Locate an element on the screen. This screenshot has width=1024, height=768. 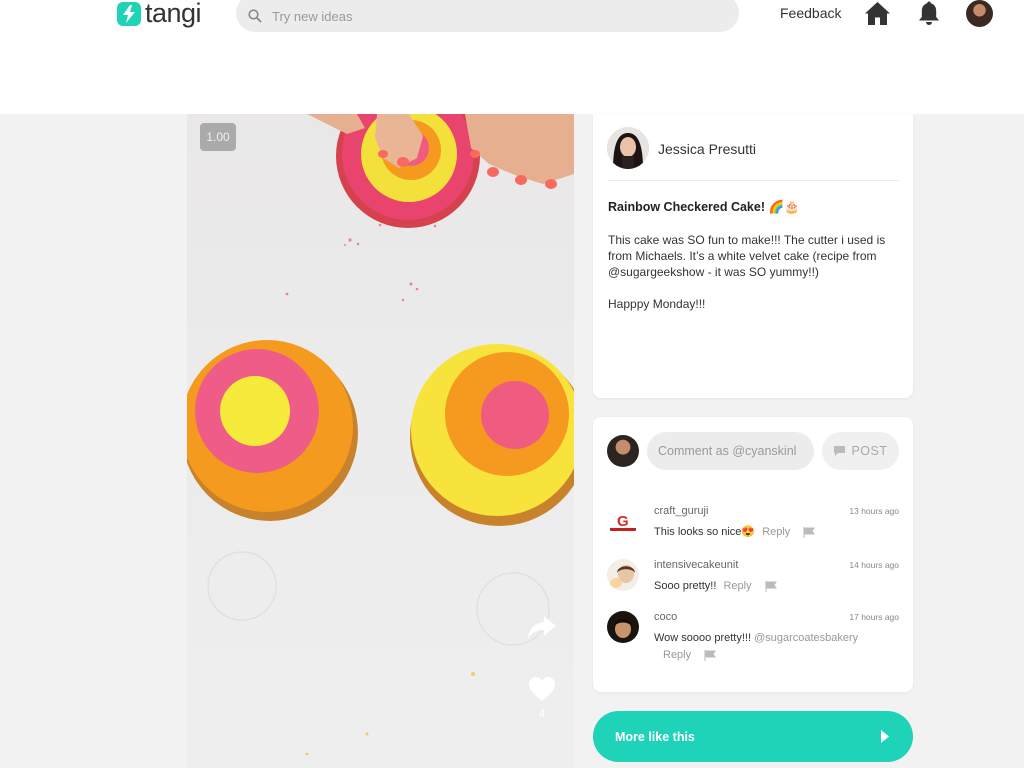
play-icon is located at coordinates (885, 736).